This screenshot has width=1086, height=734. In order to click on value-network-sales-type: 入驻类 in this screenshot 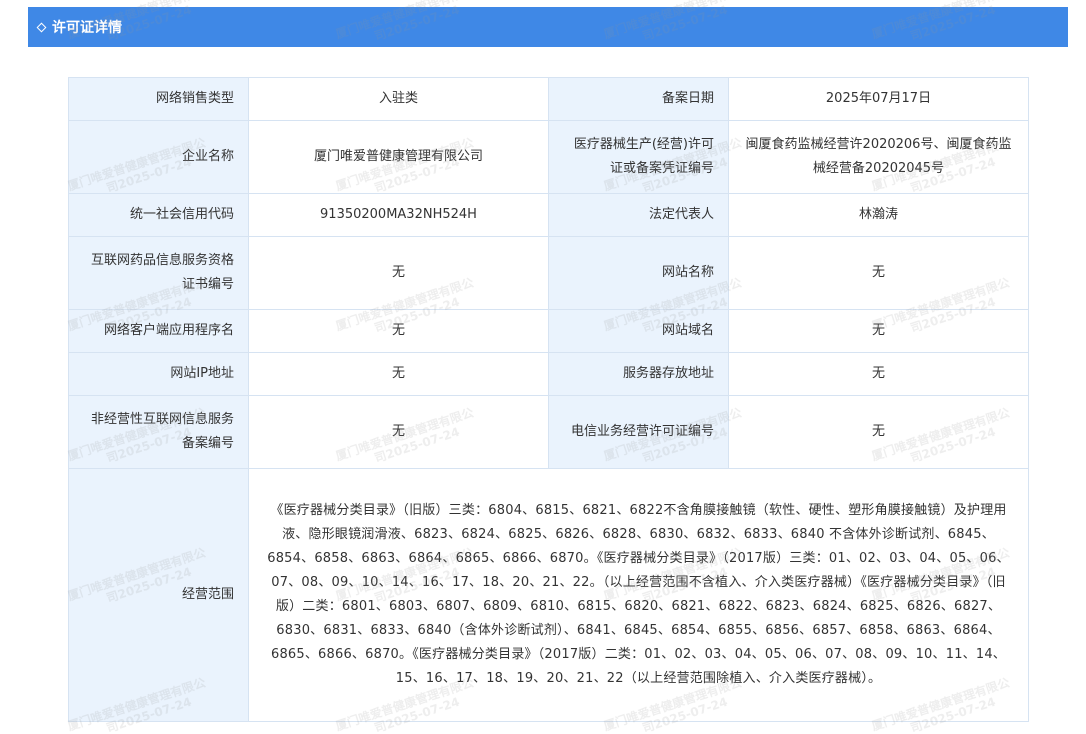, I will do `click(398, 99)`.